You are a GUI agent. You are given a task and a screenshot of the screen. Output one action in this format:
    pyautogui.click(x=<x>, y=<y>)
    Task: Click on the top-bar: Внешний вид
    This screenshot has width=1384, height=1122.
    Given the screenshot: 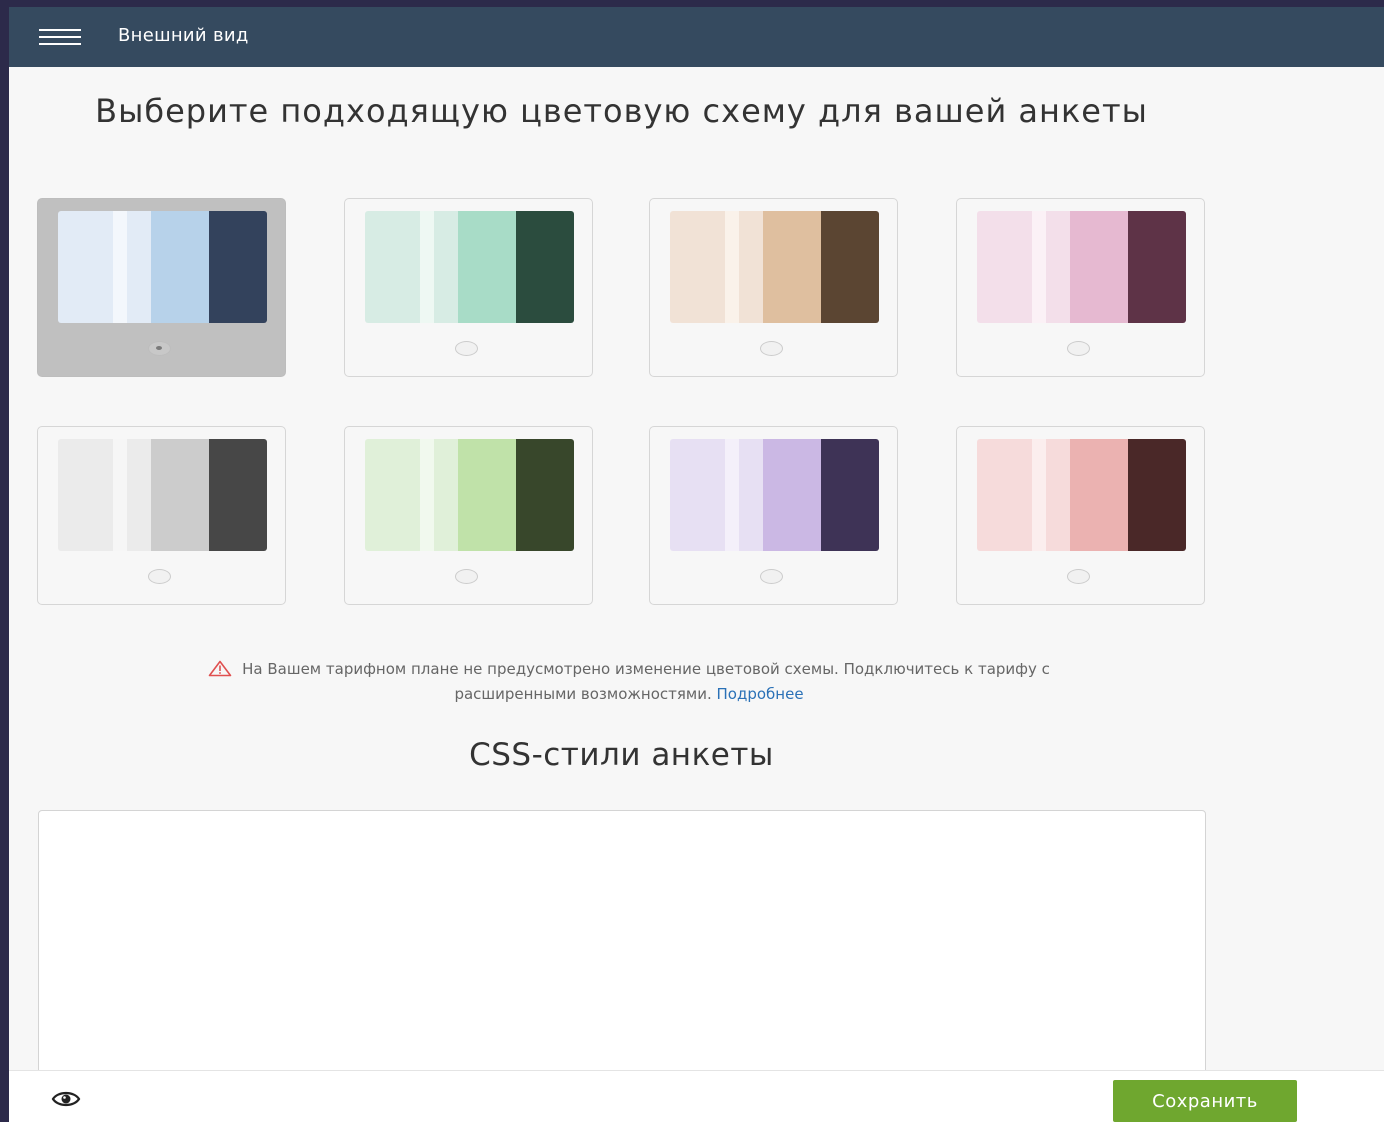 What is the action you would take?
    pyautogui.click(x=696, y=37)
    